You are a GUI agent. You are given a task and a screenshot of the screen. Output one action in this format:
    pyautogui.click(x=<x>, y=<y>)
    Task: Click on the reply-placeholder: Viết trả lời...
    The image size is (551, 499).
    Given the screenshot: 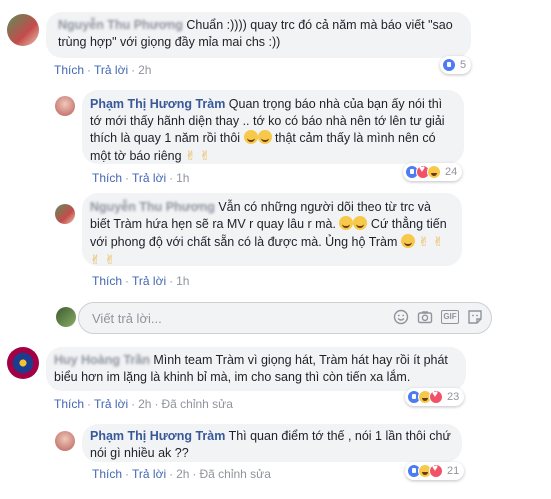 What is the action you would take?
    pyautogui.click(x=127, y=318)
    